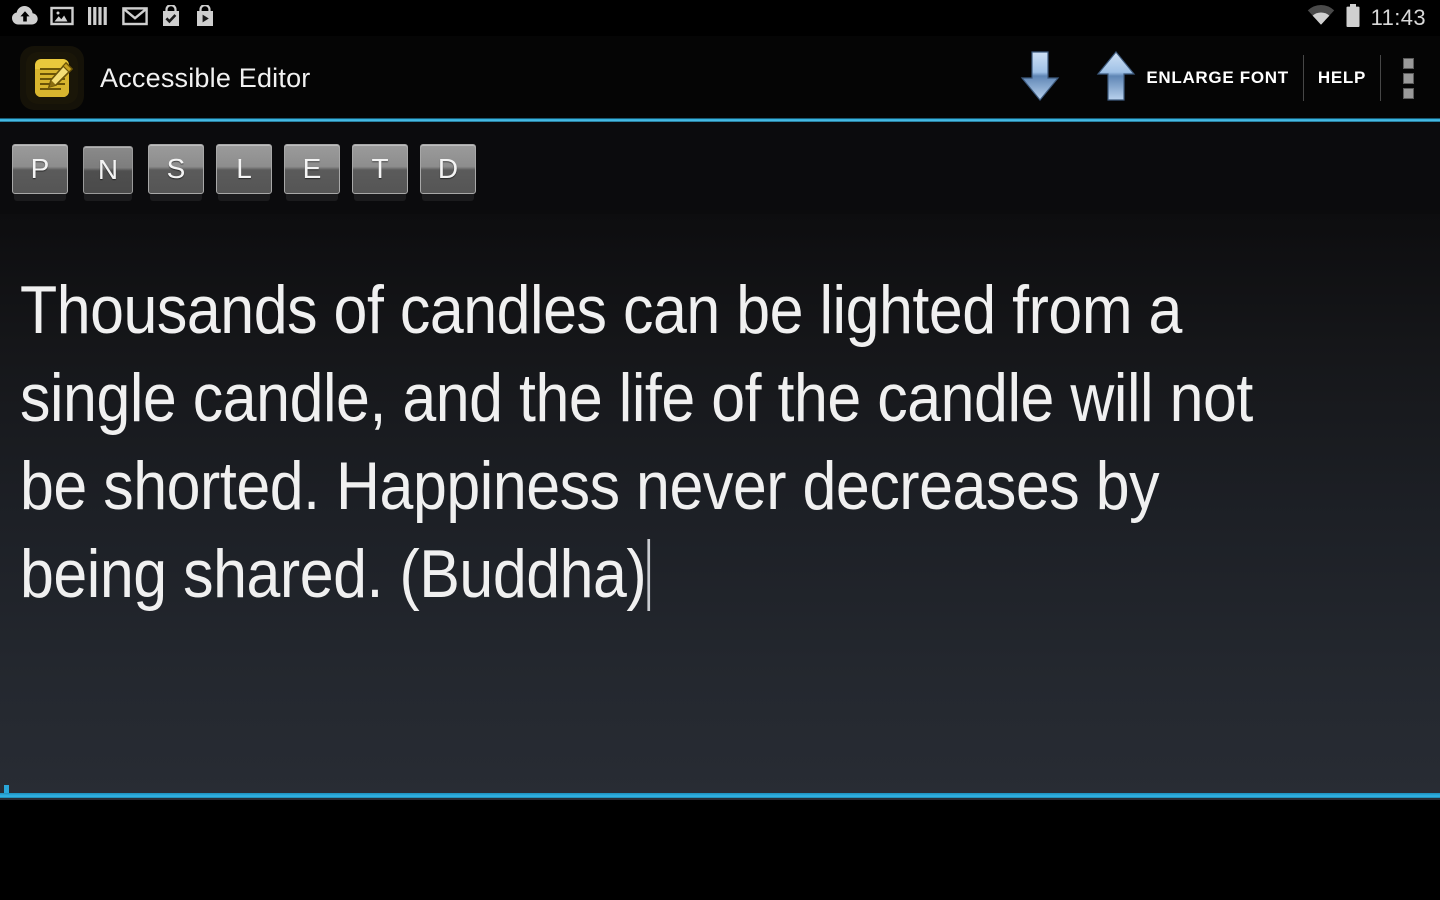  I want to click on tool-button-label: D, so click(448, 168).